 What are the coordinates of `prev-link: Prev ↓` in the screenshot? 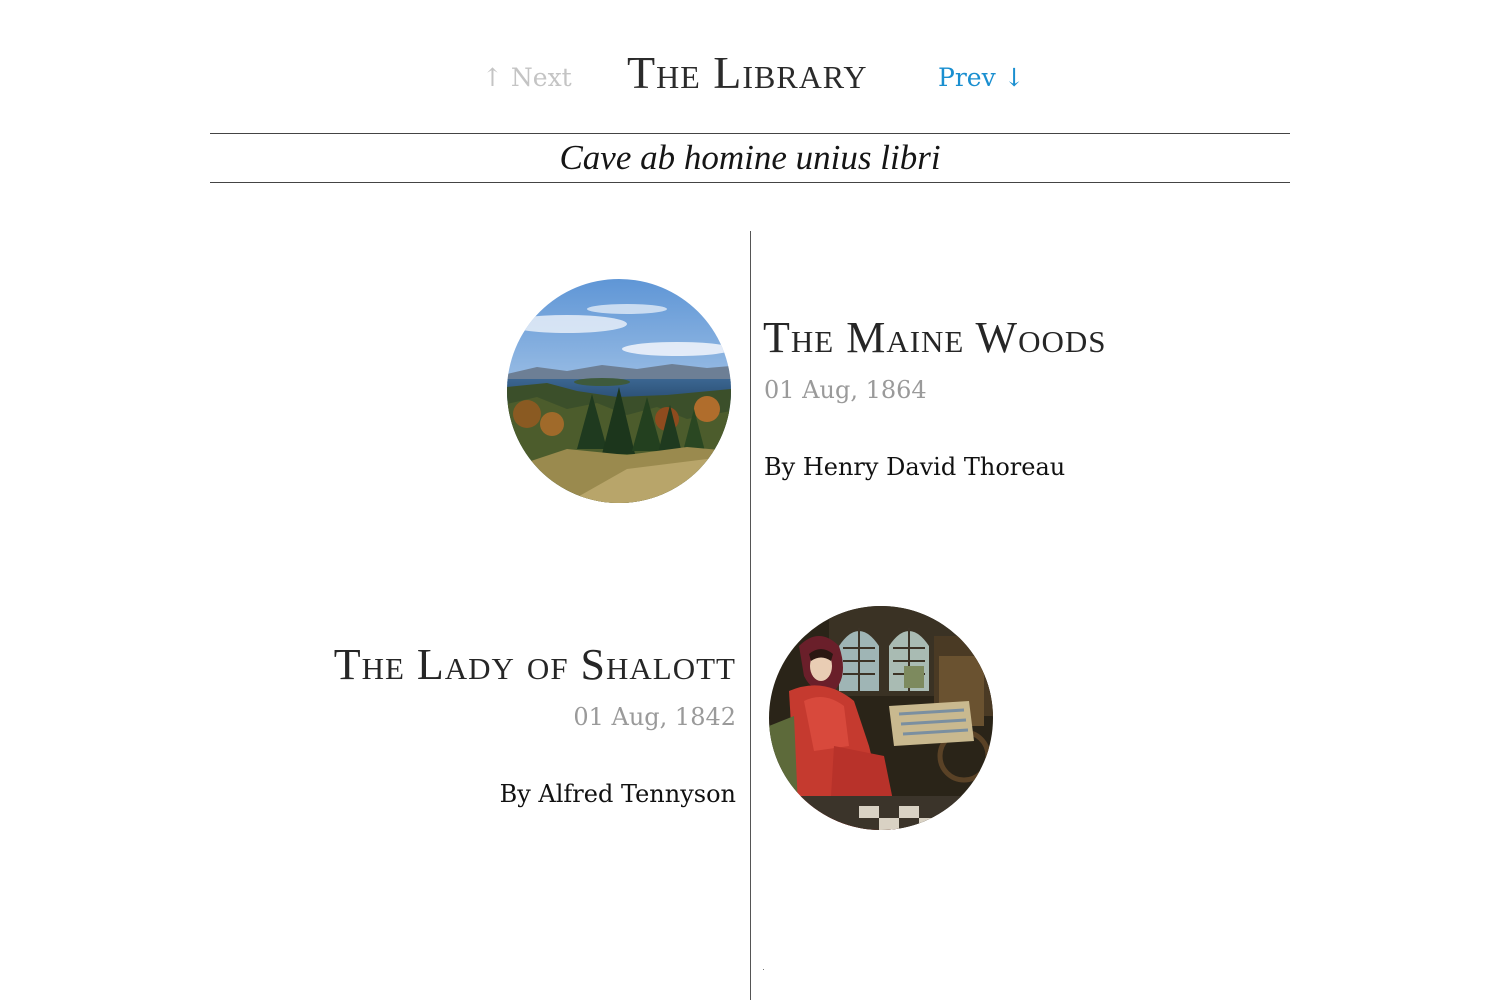 It's located at (981, 77).